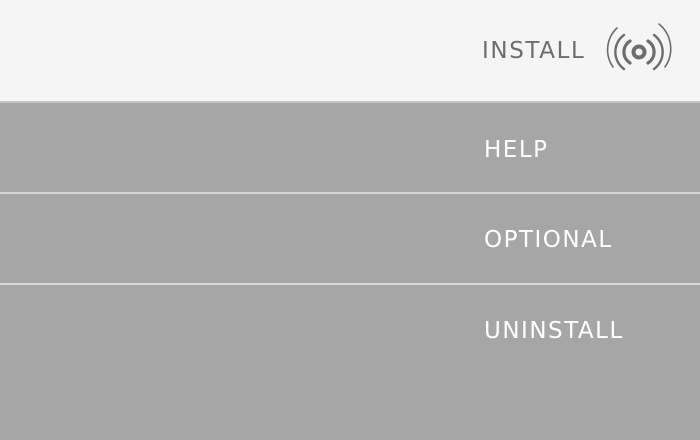 This screenshot has height=440, width=700. I want to click on menu-item-help-label: HELP, so click(516, 150).